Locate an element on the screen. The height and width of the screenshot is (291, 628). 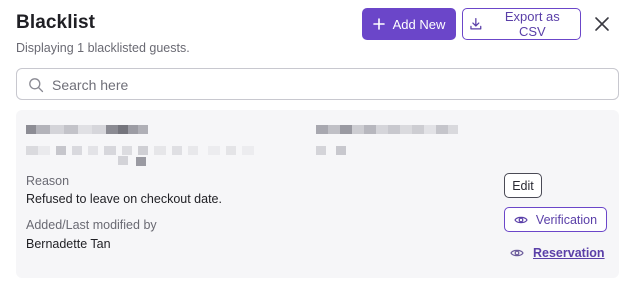
export-csv-label: Export as CSV is located at coordinates (532, 24).